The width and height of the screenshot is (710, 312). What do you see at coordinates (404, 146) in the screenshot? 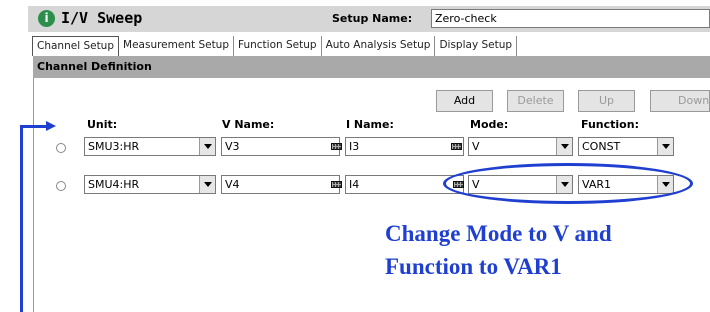
I see `i-name-field-smu3: I3` at bounding box center [404, 146].